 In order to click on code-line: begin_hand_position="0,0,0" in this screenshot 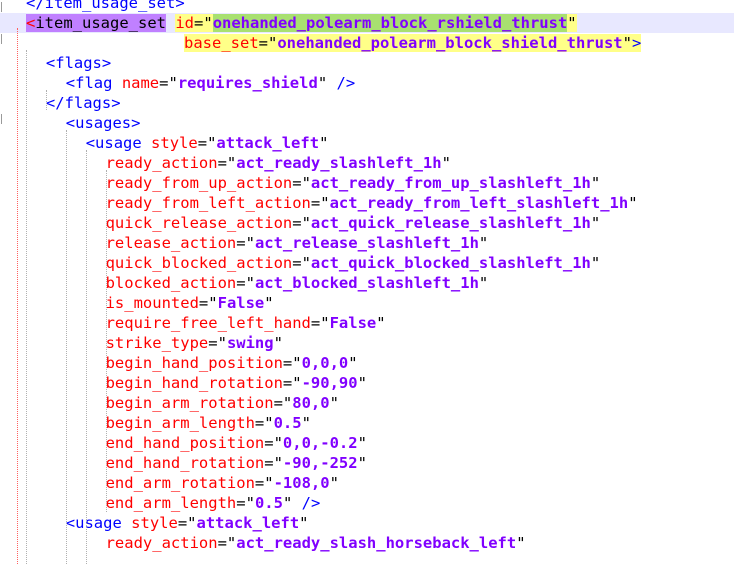, I will do `click(232, 363)`.